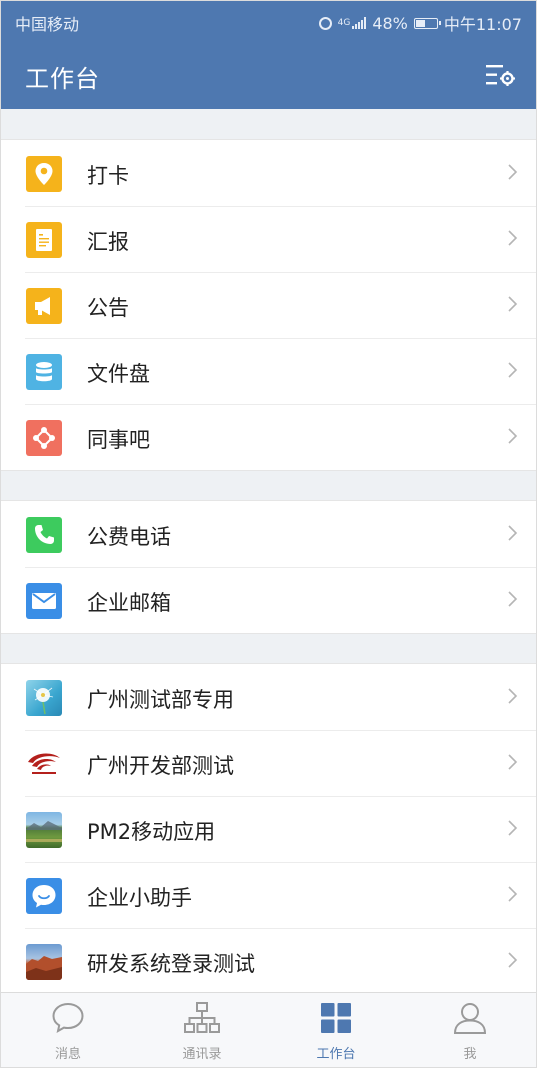 The height and width of the screenshot is (1068, 537). I want to click on tab-workbench: 工作台, so click(336, 1030).